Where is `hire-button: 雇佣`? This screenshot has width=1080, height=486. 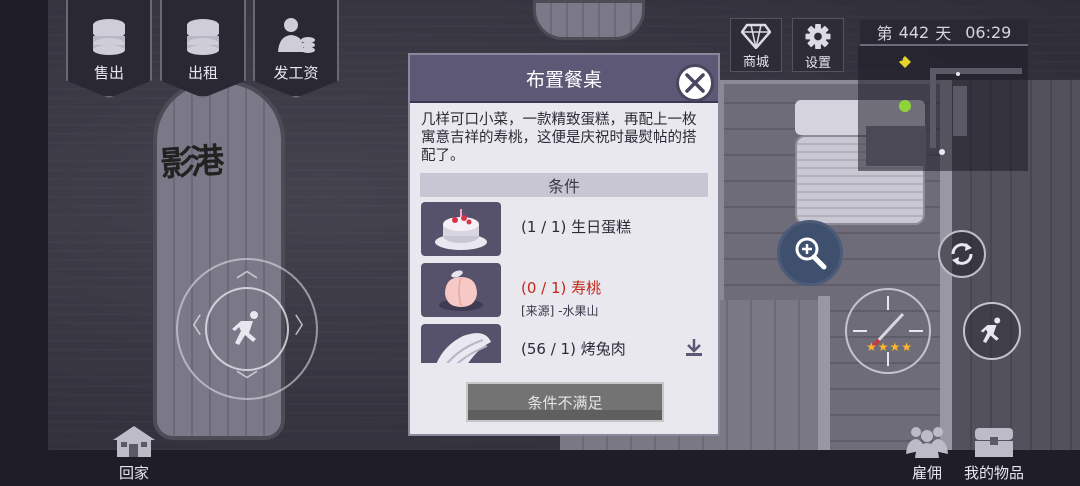 hire-button: 雇佣 is located at coordinates (927, 453).